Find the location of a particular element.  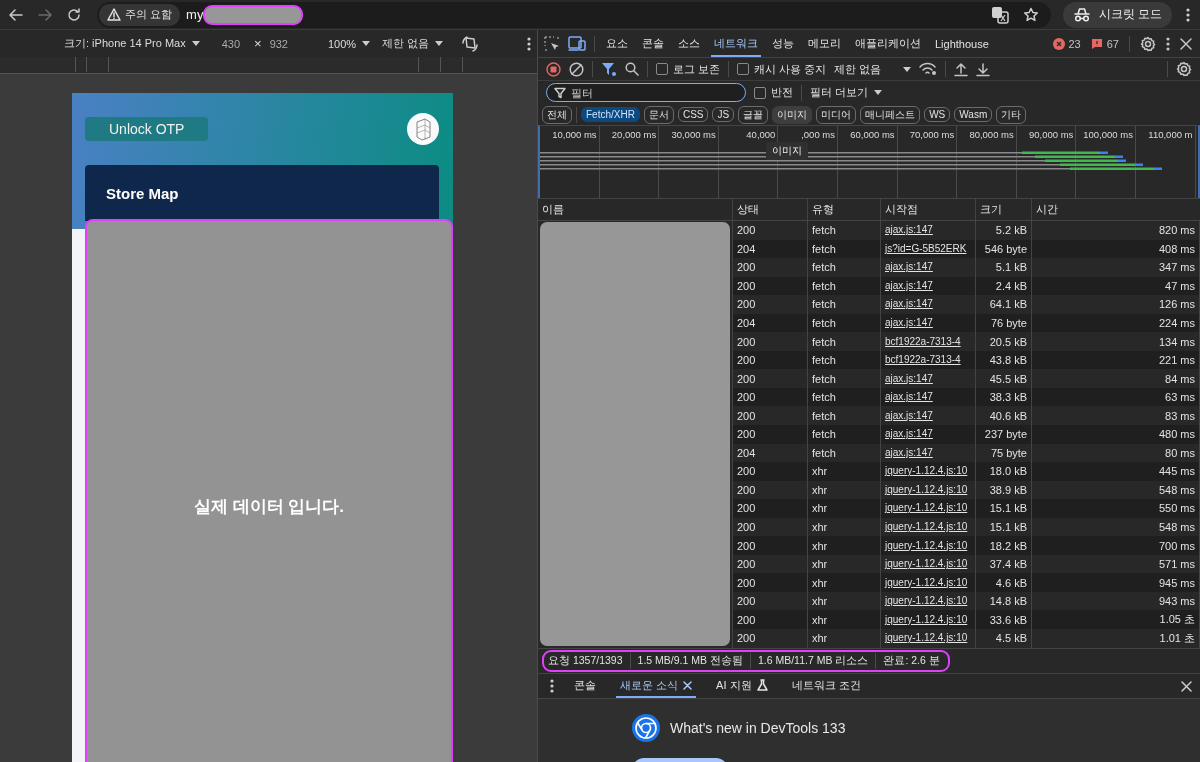

drawer-menu-icon is located at coordinates (552, 686).